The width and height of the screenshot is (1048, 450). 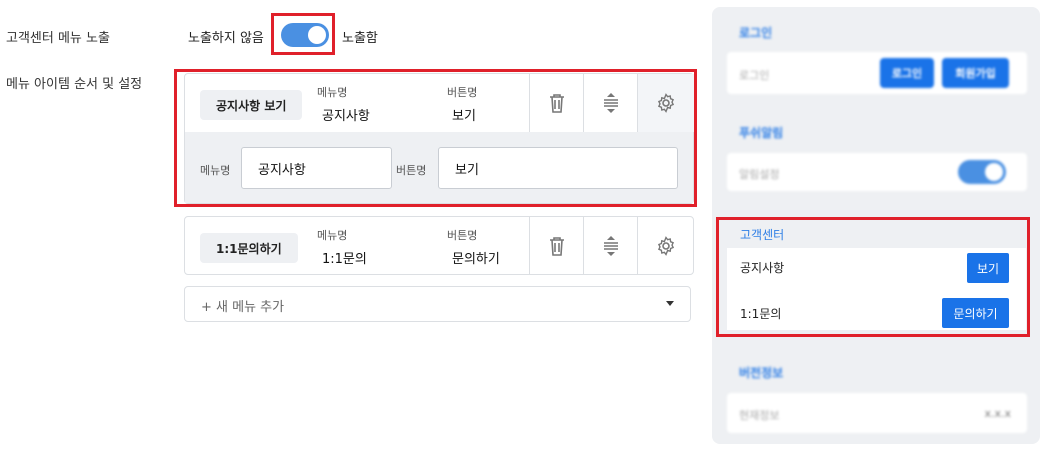 I want to click on chevron-down-icon, so click(x=670, y=303).